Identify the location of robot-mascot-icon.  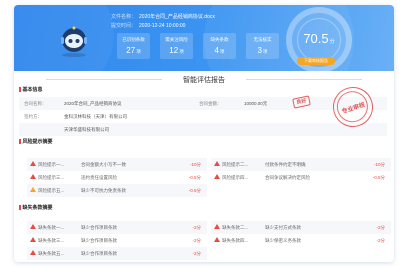
(74, 41).